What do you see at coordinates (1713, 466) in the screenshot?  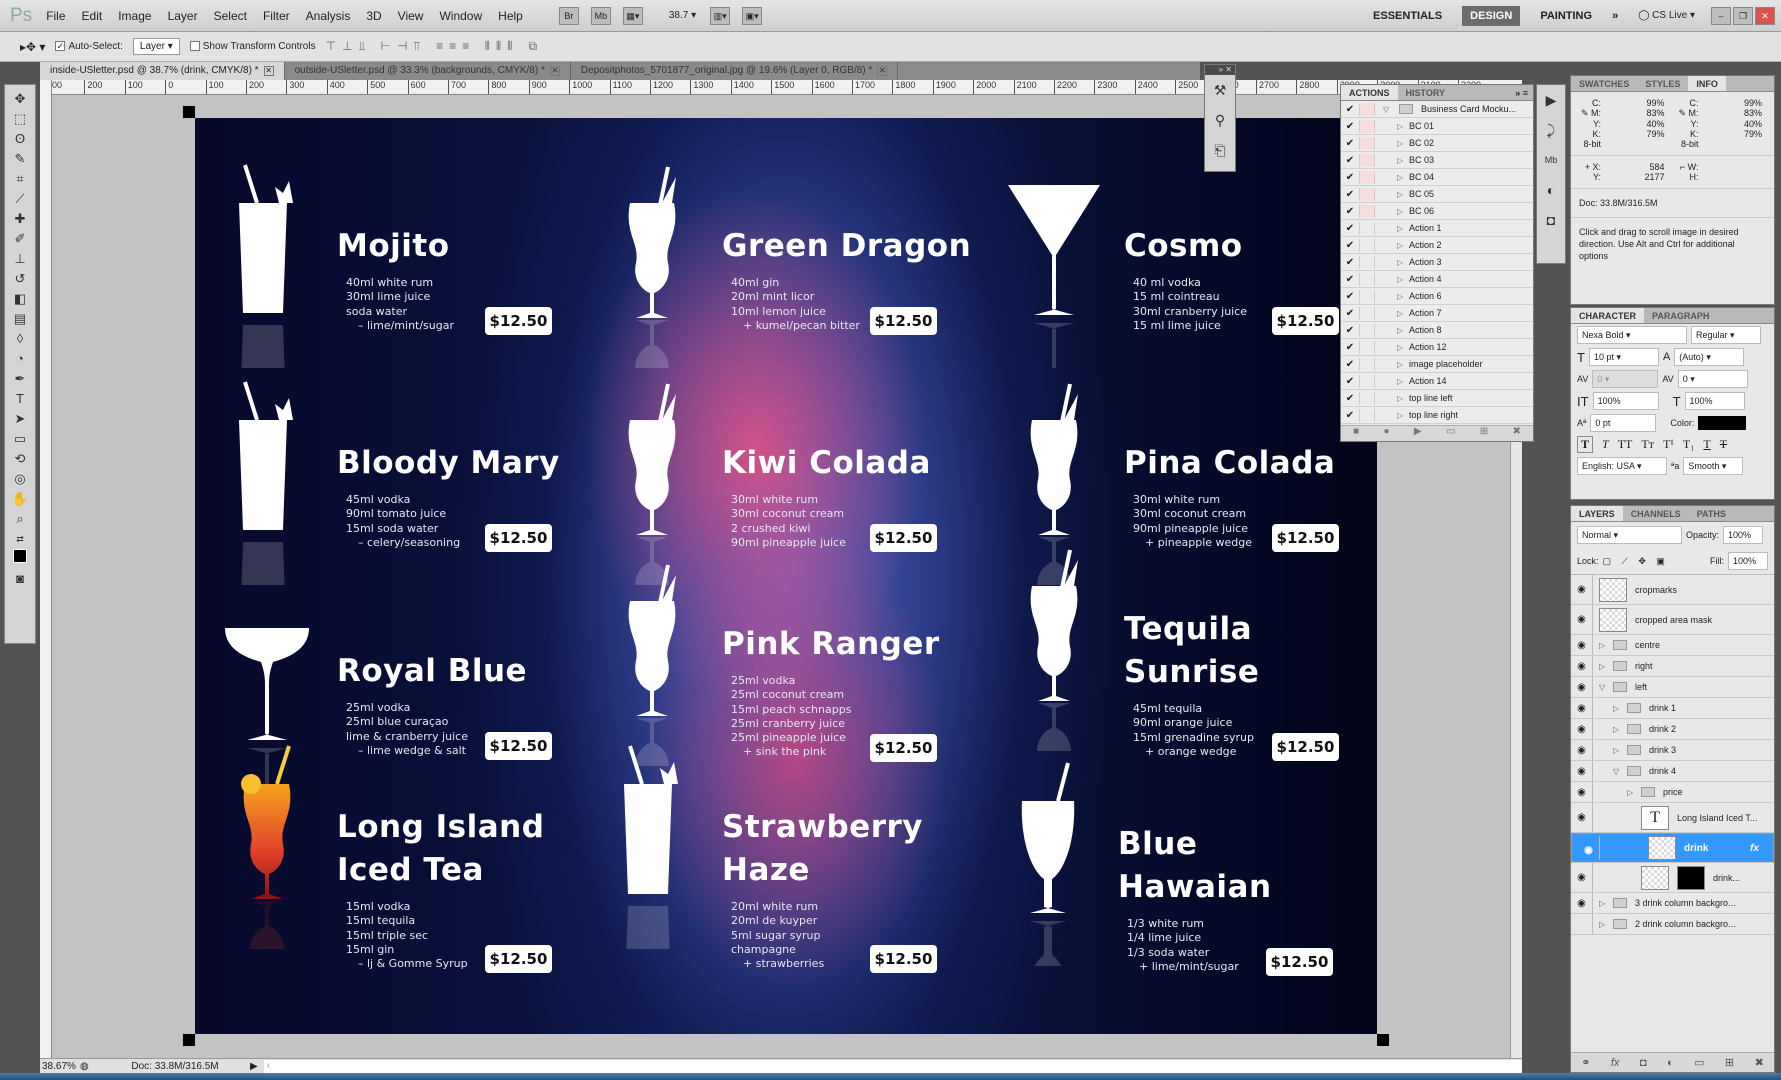 I see `anti-alias-select: Smooth ▾` at bounding box center [1713, 466].